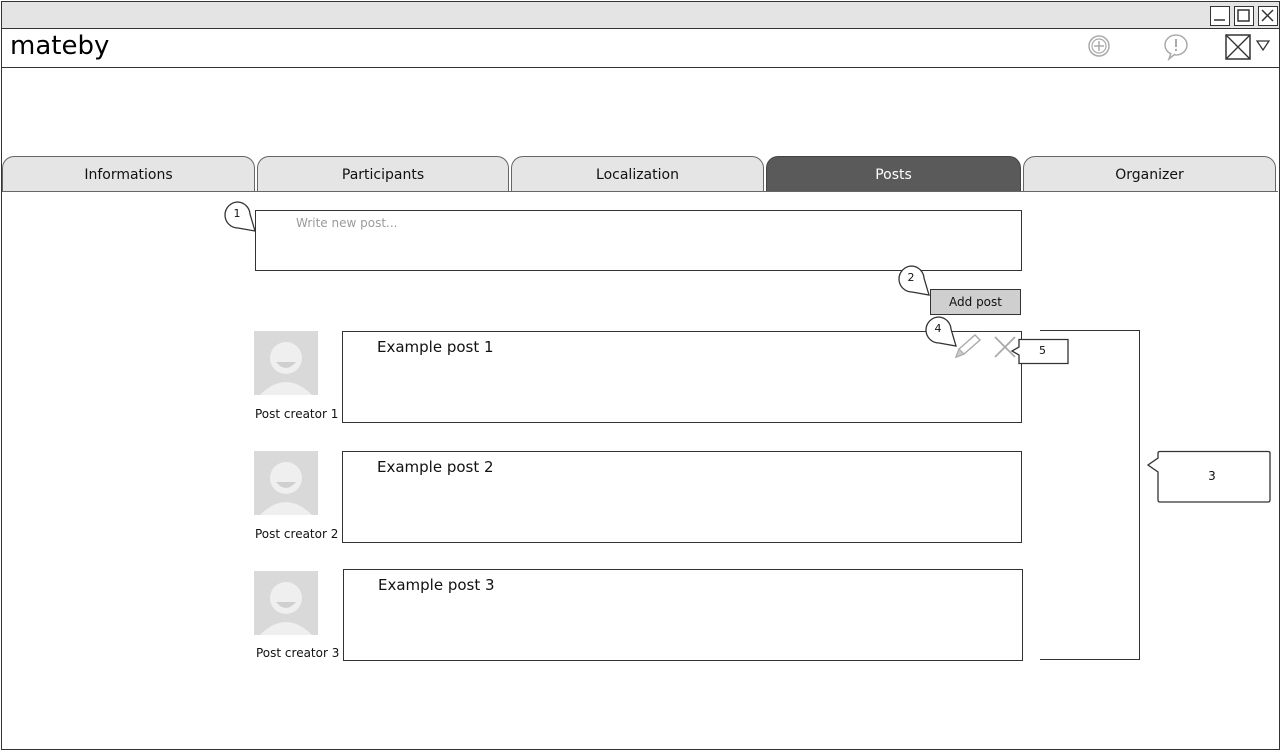  I want to click on app-header: mateby, so click(640, 48).